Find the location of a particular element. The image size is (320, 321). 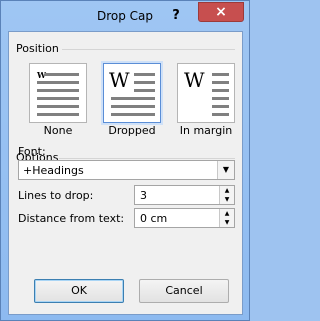

position-dropped-label: Dropped is located at coordinates (132, 130).